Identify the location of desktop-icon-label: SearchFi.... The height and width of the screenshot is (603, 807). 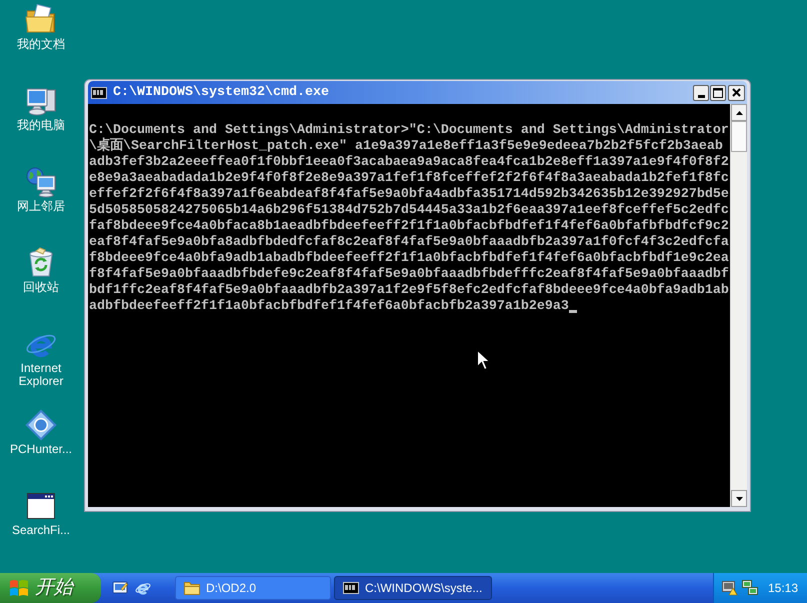
(41, 530).